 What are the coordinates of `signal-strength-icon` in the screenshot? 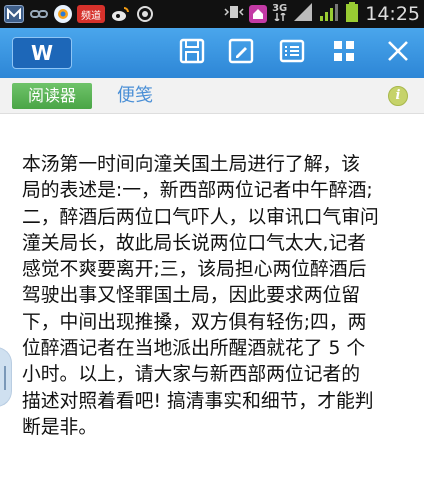 It's located at (330, 14).